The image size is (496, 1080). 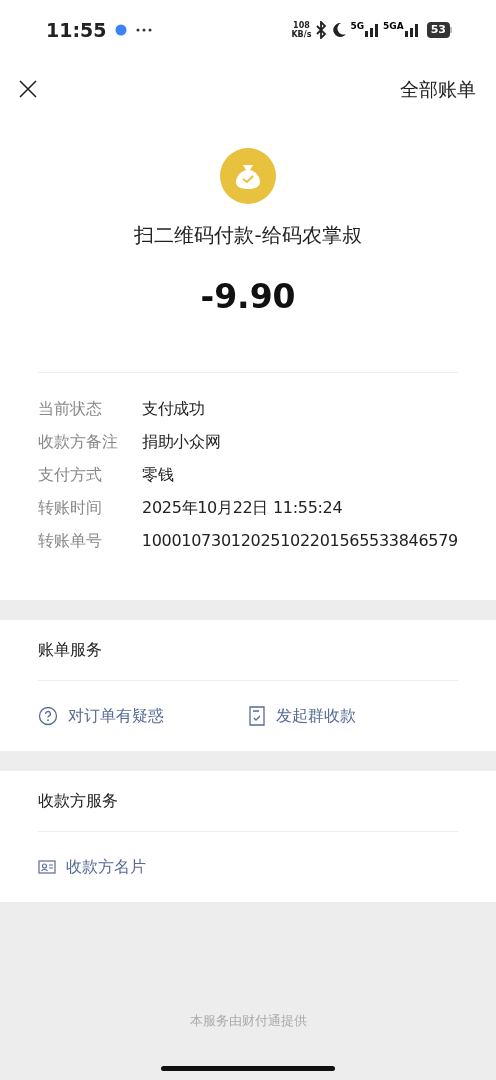 I want to click on detail-label: 当前状态, so click(x=70, y=409).